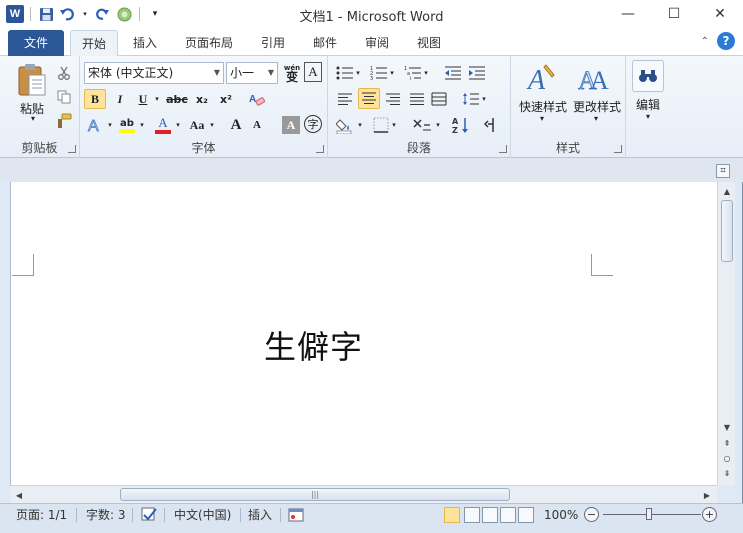  Describe the element at coordinates (46, 14) in the screenshot. I see `save-icon` at that location.